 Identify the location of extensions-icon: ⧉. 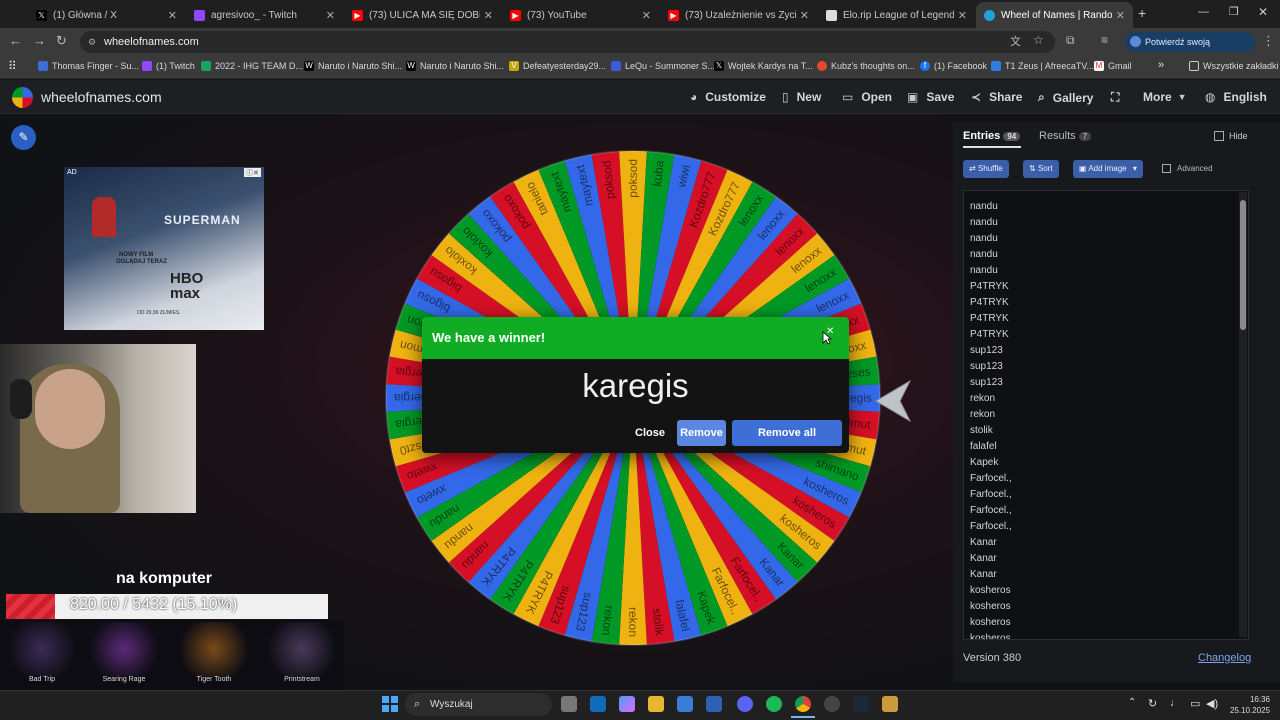
(1070, 40).